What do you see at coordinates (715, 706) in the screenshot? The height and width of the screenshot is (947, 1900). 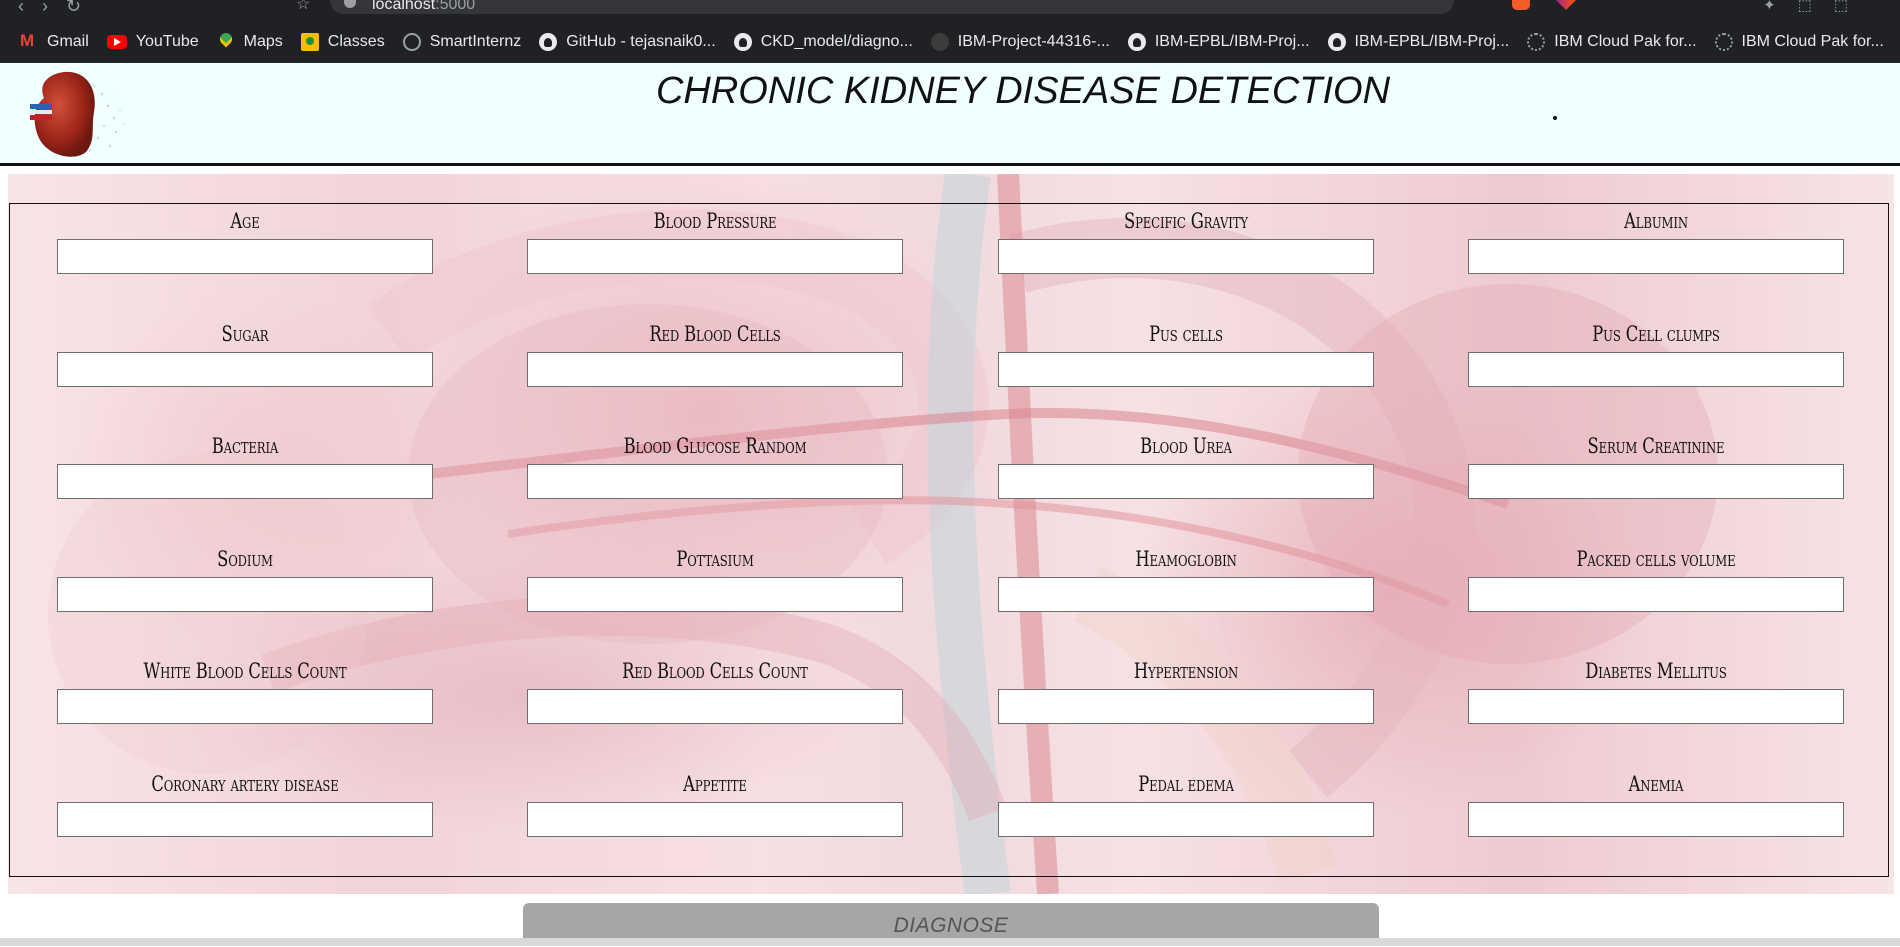 I see `red-blood-cells-count-input` at bounding box center [715, 706].